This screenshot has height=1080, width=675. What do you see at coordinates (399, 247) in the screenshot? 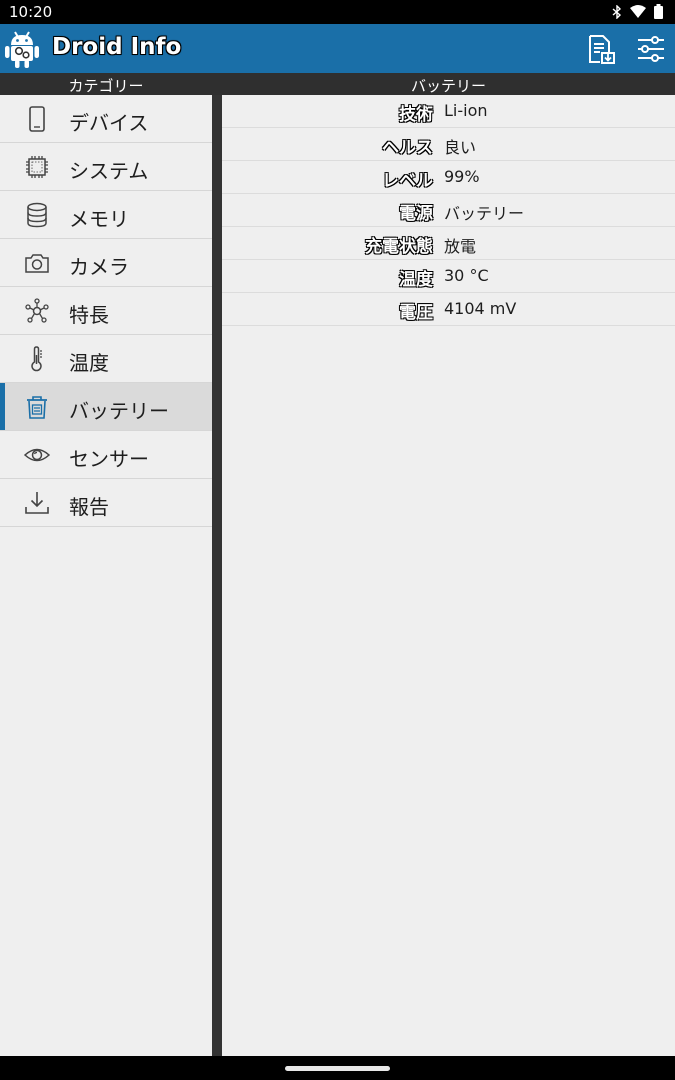
I see `detail-key: 充電状態` at bounding box center [399, 247].